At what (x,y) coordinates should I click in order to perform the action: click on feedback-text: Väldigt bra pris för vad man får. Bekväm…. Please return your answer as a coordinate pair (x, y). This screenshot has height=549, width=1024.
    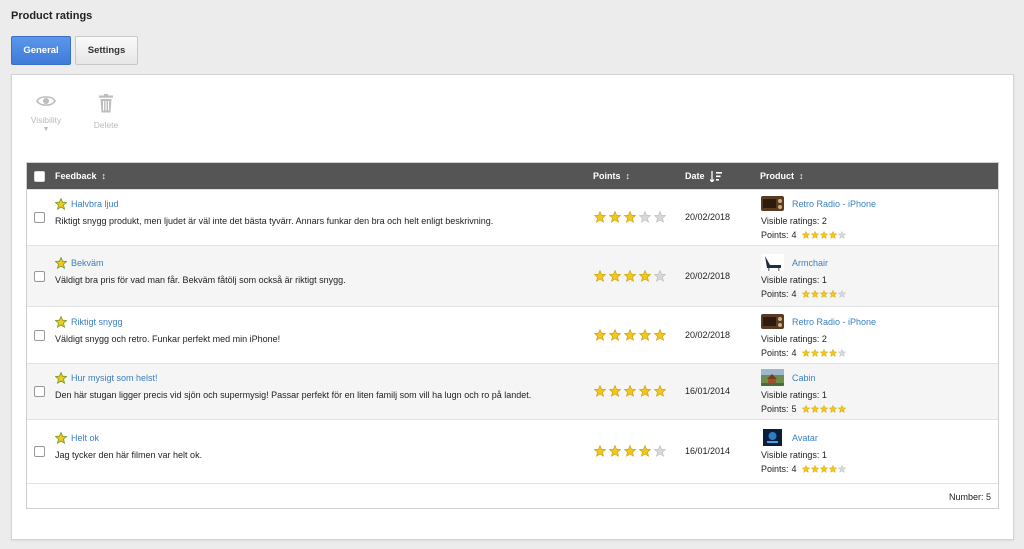
    Looking at the image, I should click on (200, 280).